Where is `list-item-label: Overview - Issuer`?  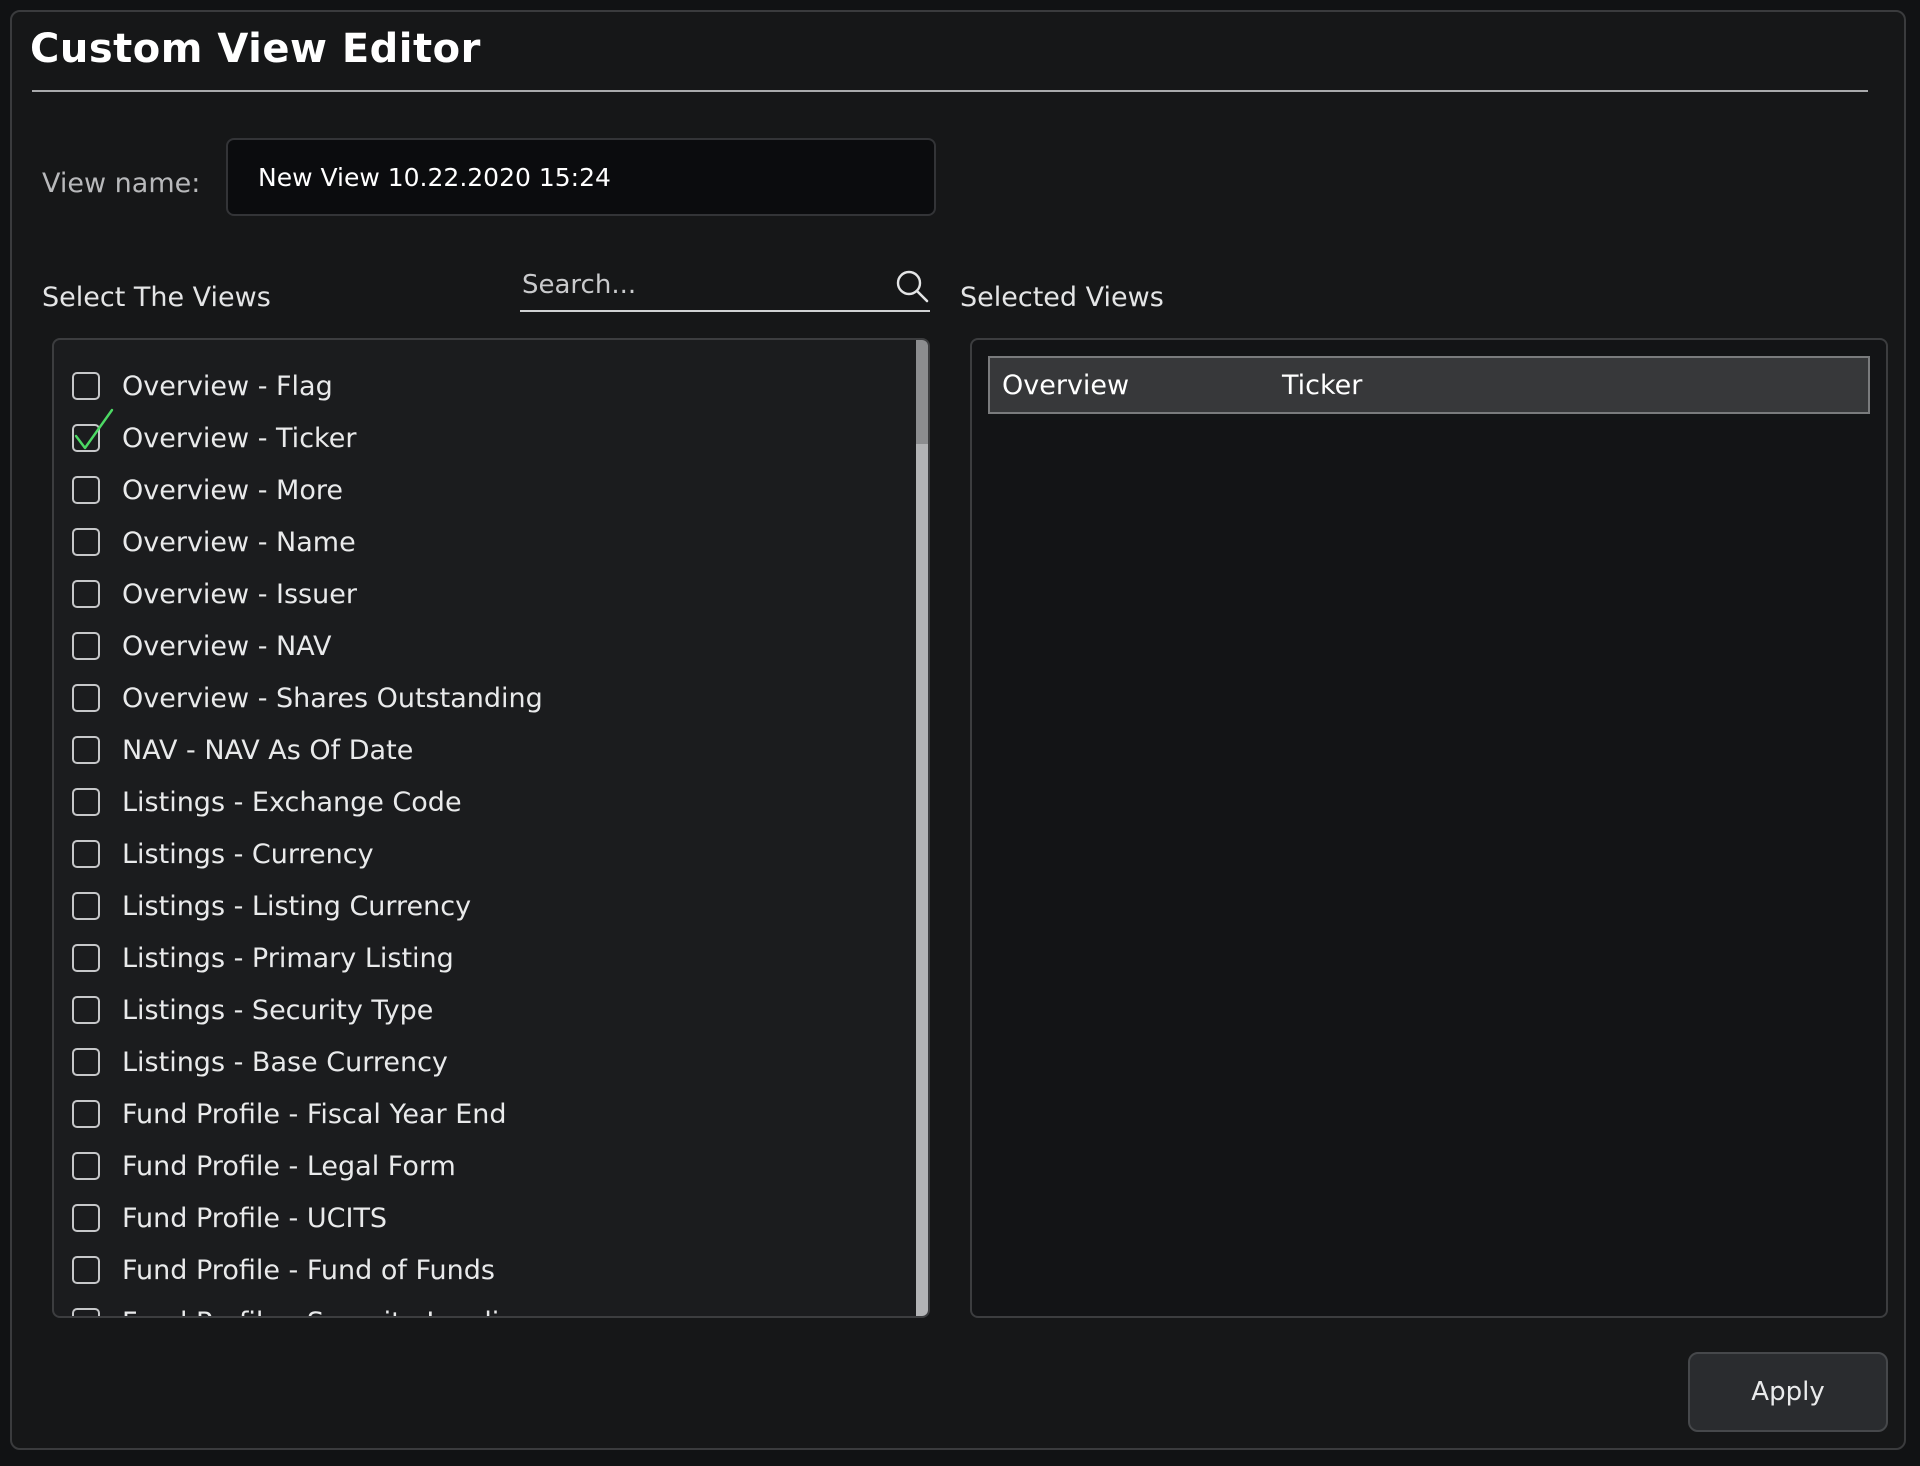 list-item-label: Overview - Issuer is located at coordinates (239, 594).